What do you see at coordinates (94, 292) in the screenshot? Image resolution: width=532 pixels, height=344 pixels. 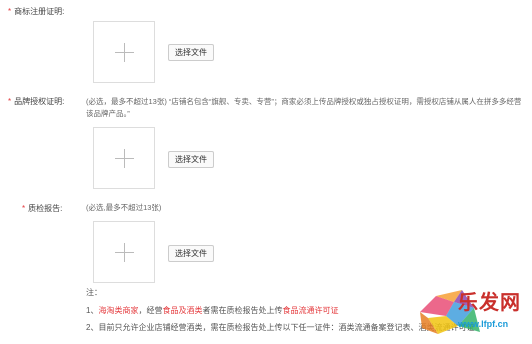 I see `notes-title: 注：` at bounding box center [94, 292].